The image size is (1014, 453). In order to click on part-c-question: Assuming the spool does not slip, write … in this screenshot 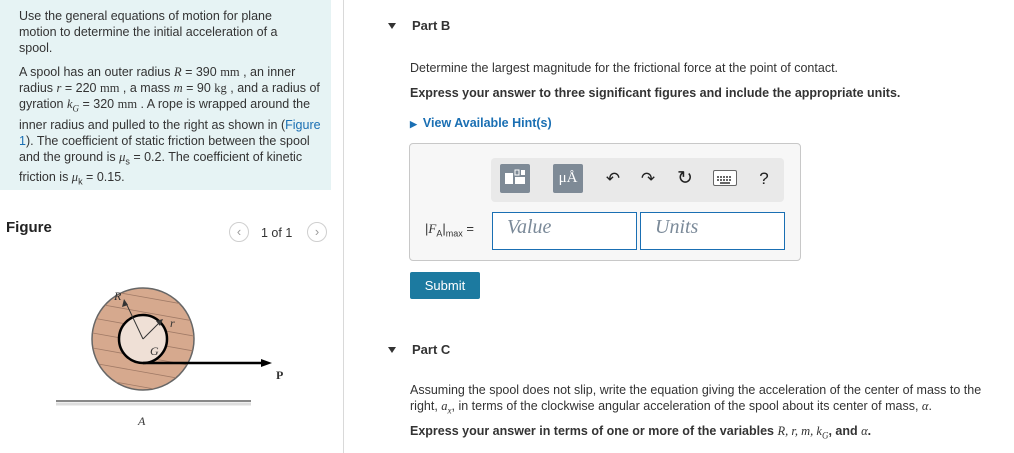, I will do `click(710, 400)`.